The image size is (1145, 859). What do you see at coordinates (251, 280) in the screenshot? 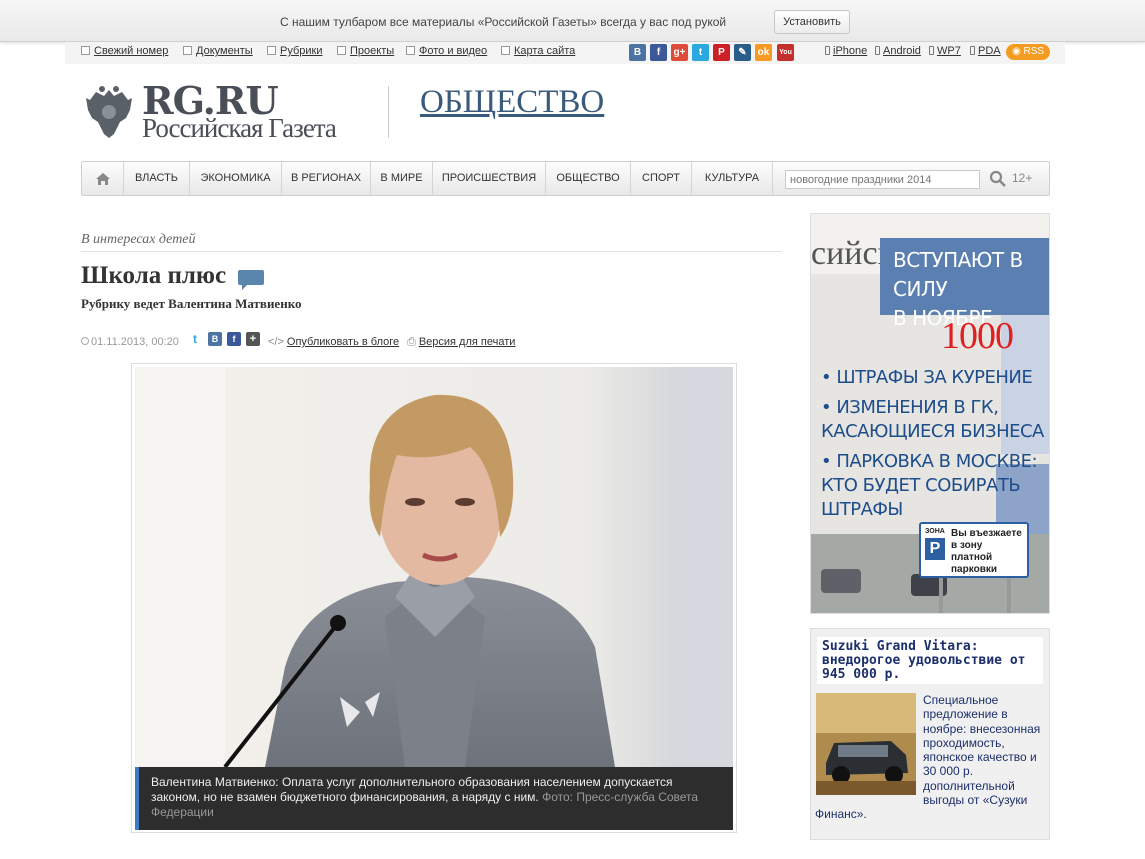
I see `comments-icon` at bounding box center [251, 280].